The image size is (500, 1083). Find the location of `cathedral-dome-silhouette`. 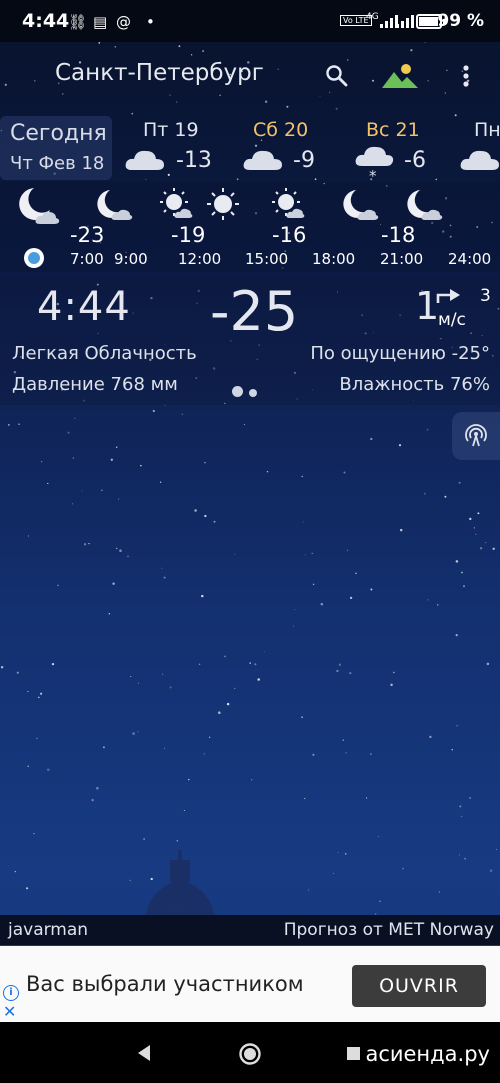

cathedral-dome-silhouette is located at coordinates (180, 884).